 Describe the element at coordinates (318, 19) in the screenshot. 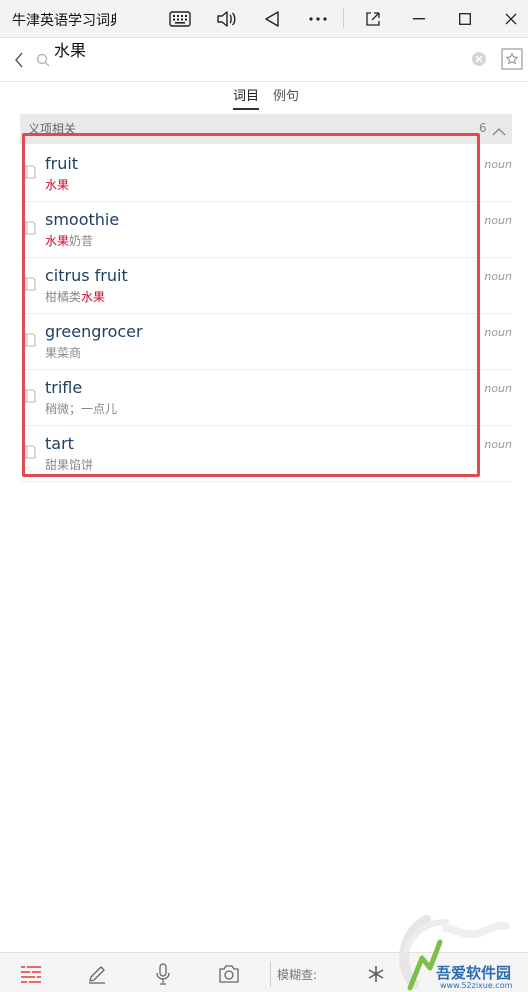

I see `more-icon` at that location.